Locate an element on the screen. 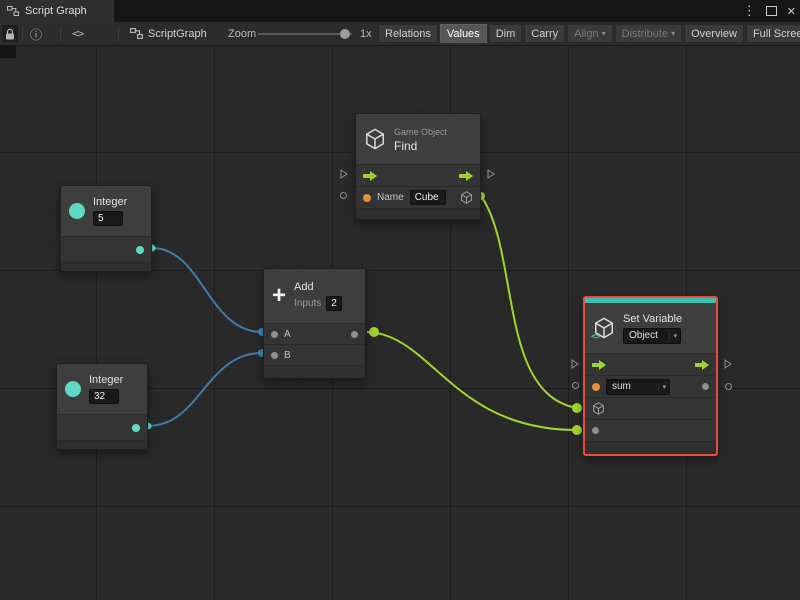 The width and height of the screenshot is (800, 600). lock-button is located at coordinates (10, 33).